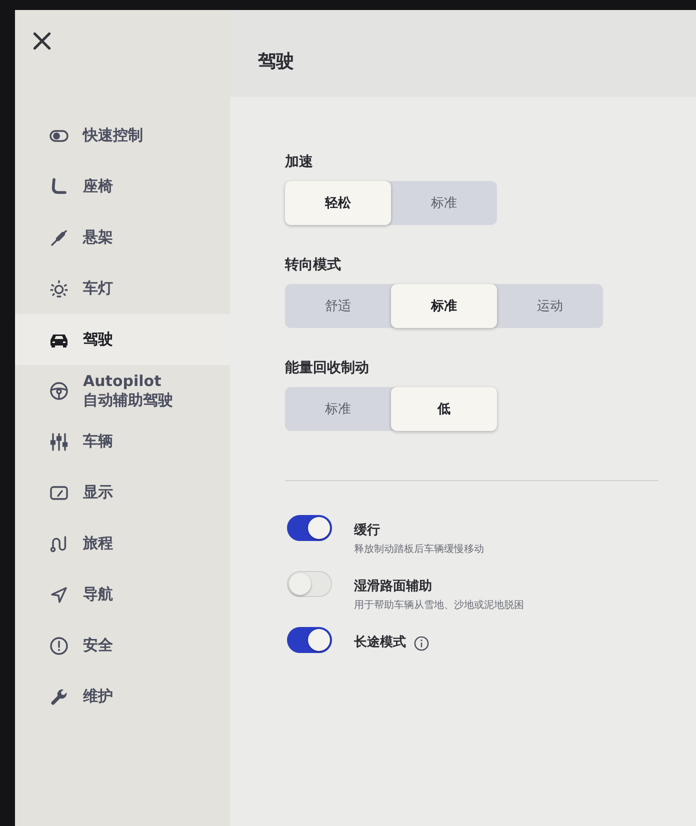 This screenshot has width=696, height=826. I want to click on section-title: 转向模式, so click(313, 265).